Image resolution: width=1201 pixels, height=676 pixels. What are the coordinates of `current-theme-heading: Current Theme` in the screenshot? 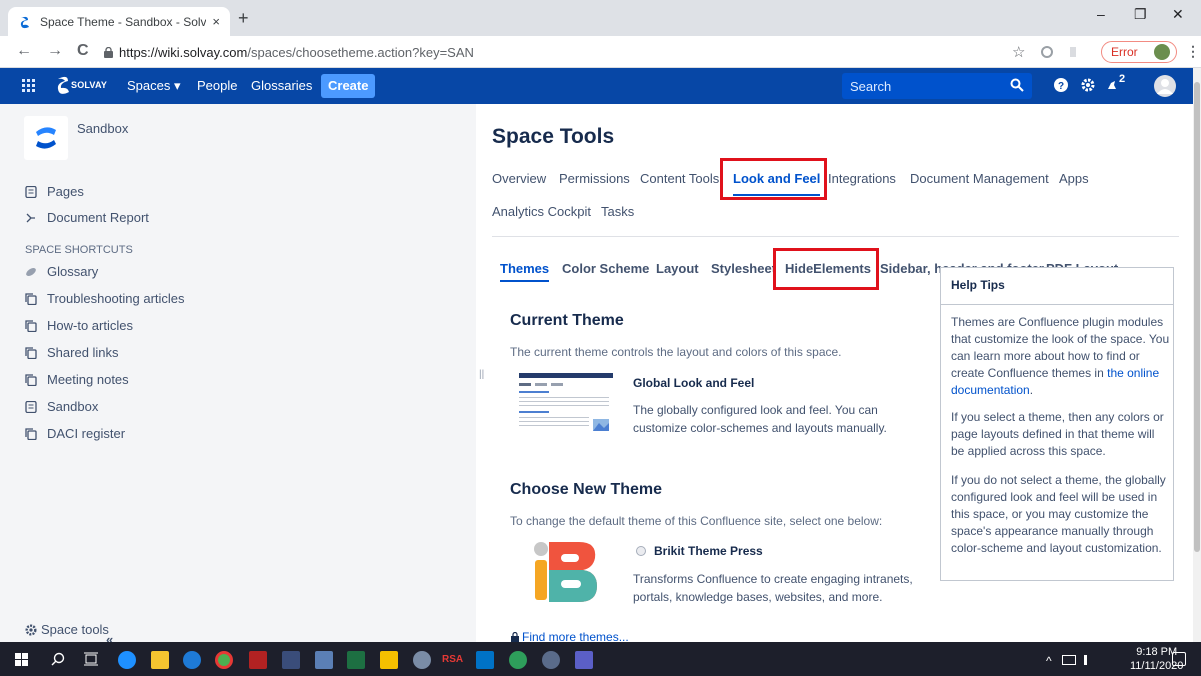 It's located at (567, 320).